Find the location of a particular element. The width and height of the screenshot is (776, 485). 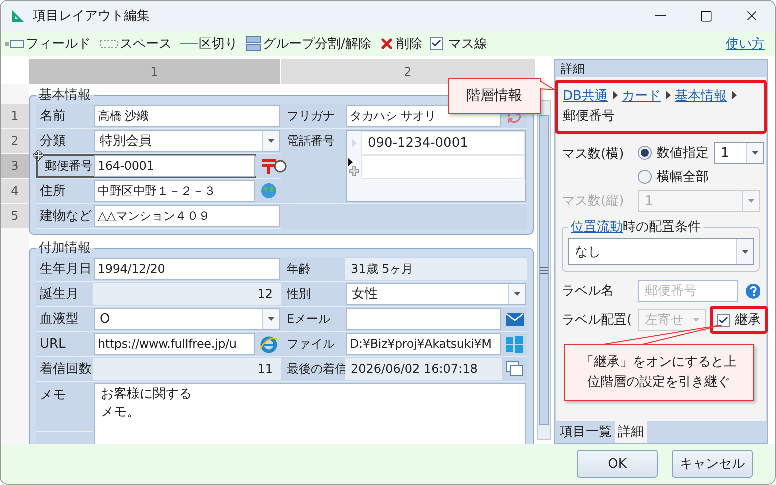

row-header: 4 is located at coordinates (15, 191).